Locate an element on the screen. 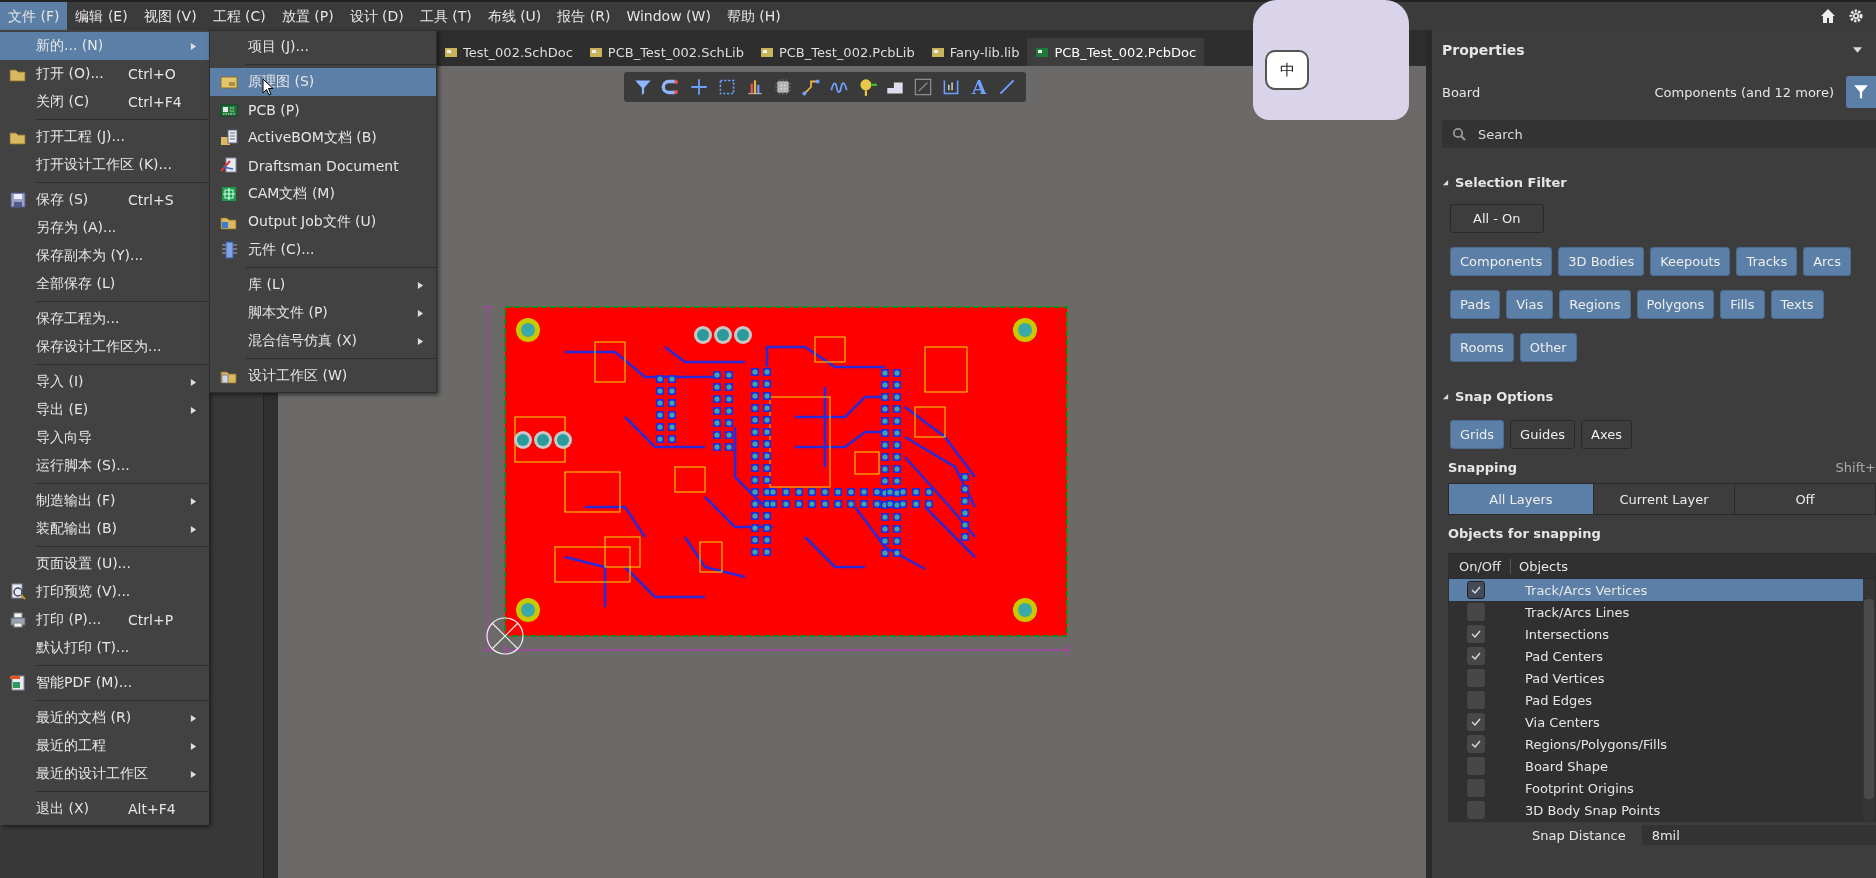 This screenshot has height=878, width=1876. filter-toggle: Tracks is located at coordinates (1767, 261).